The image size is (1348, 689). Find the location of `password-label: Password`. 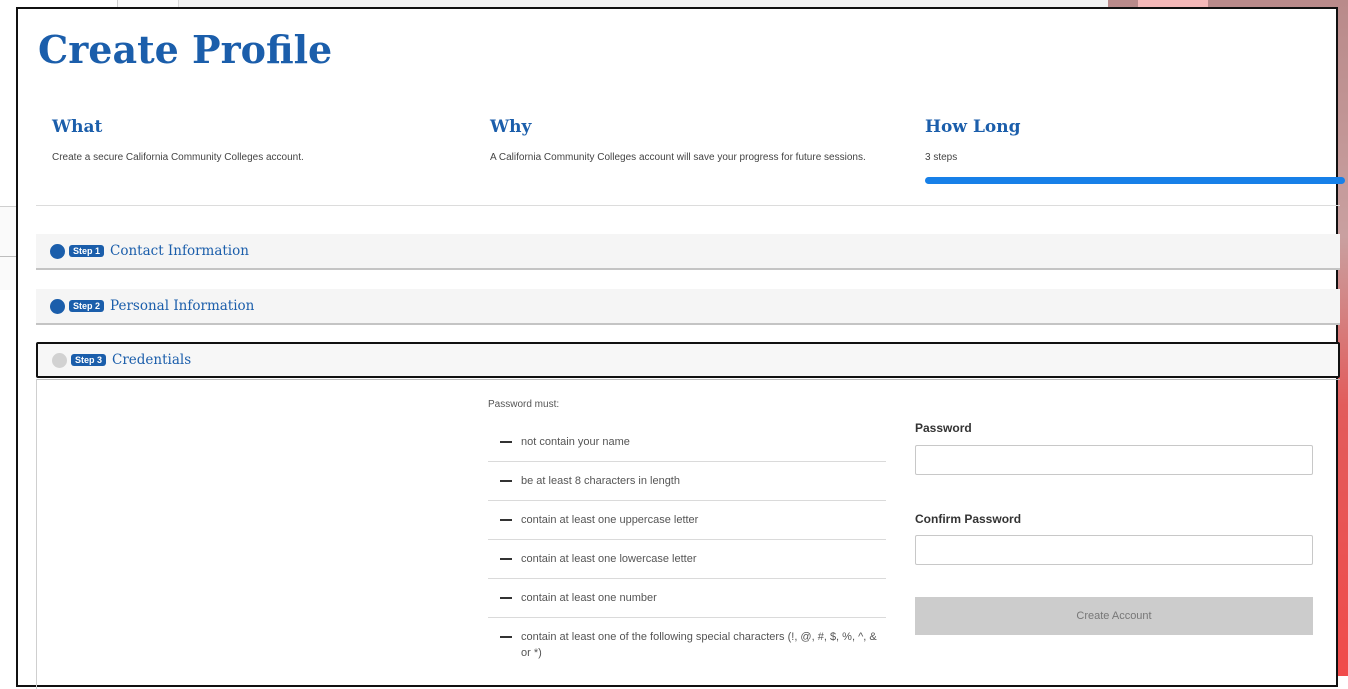

password-label: Password is located at coordinates (943, 428).